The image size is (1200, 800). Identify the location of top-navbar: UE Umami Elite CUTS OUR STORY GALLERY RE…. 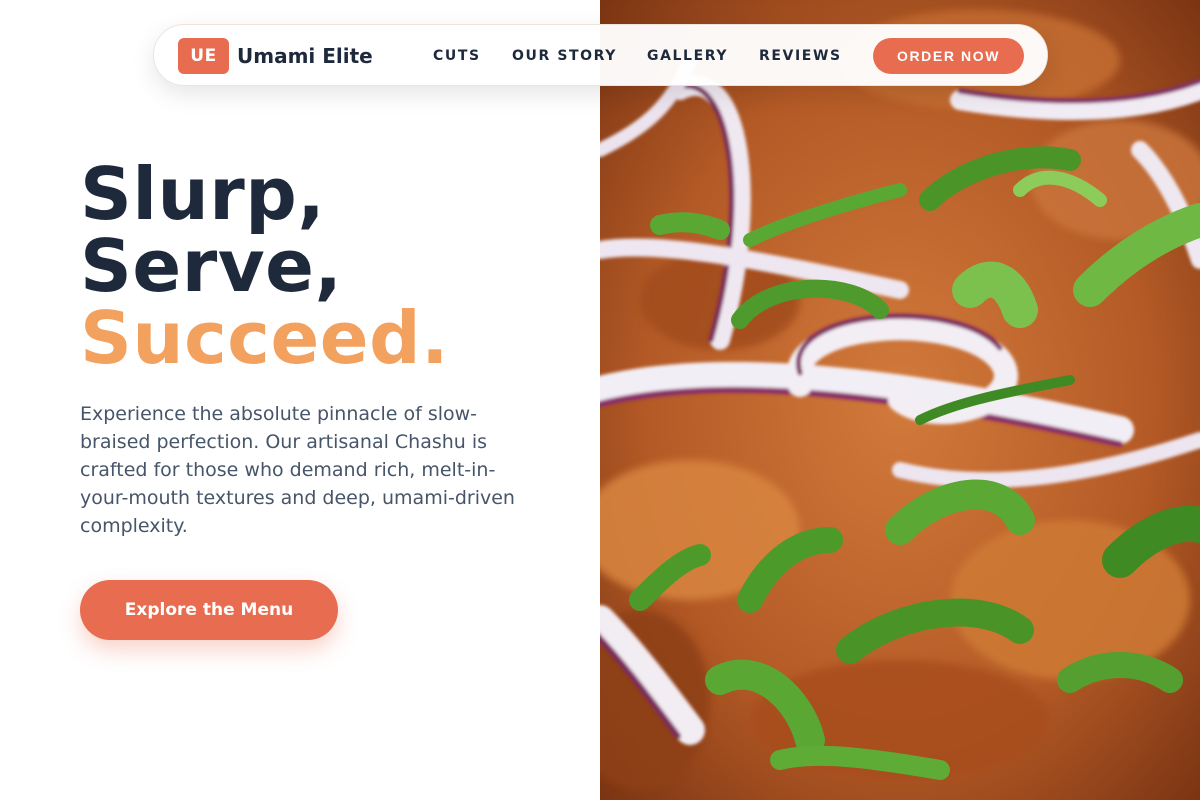
(600, 55).